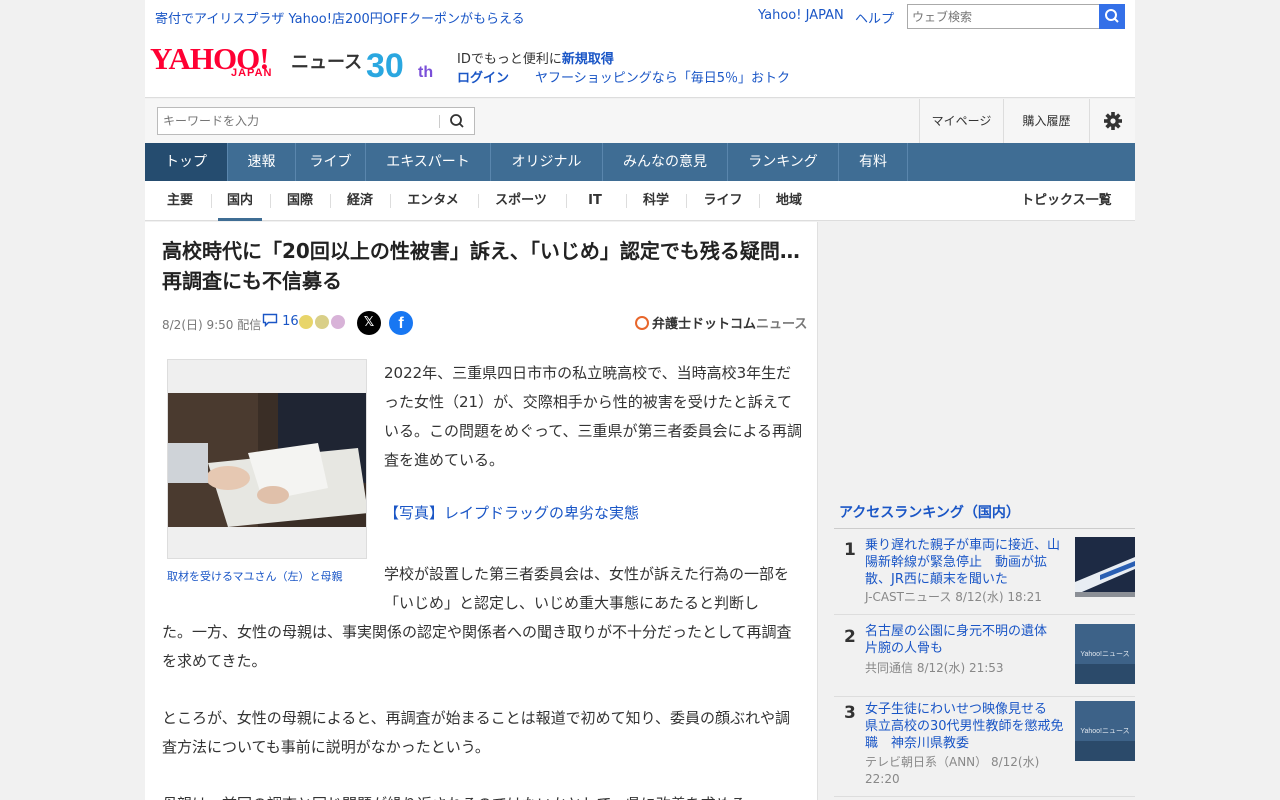  What do you see at coordinates (331, 162) in the screenshot?
I see `nav-live: ライブ` at bounding box center [331, 162].